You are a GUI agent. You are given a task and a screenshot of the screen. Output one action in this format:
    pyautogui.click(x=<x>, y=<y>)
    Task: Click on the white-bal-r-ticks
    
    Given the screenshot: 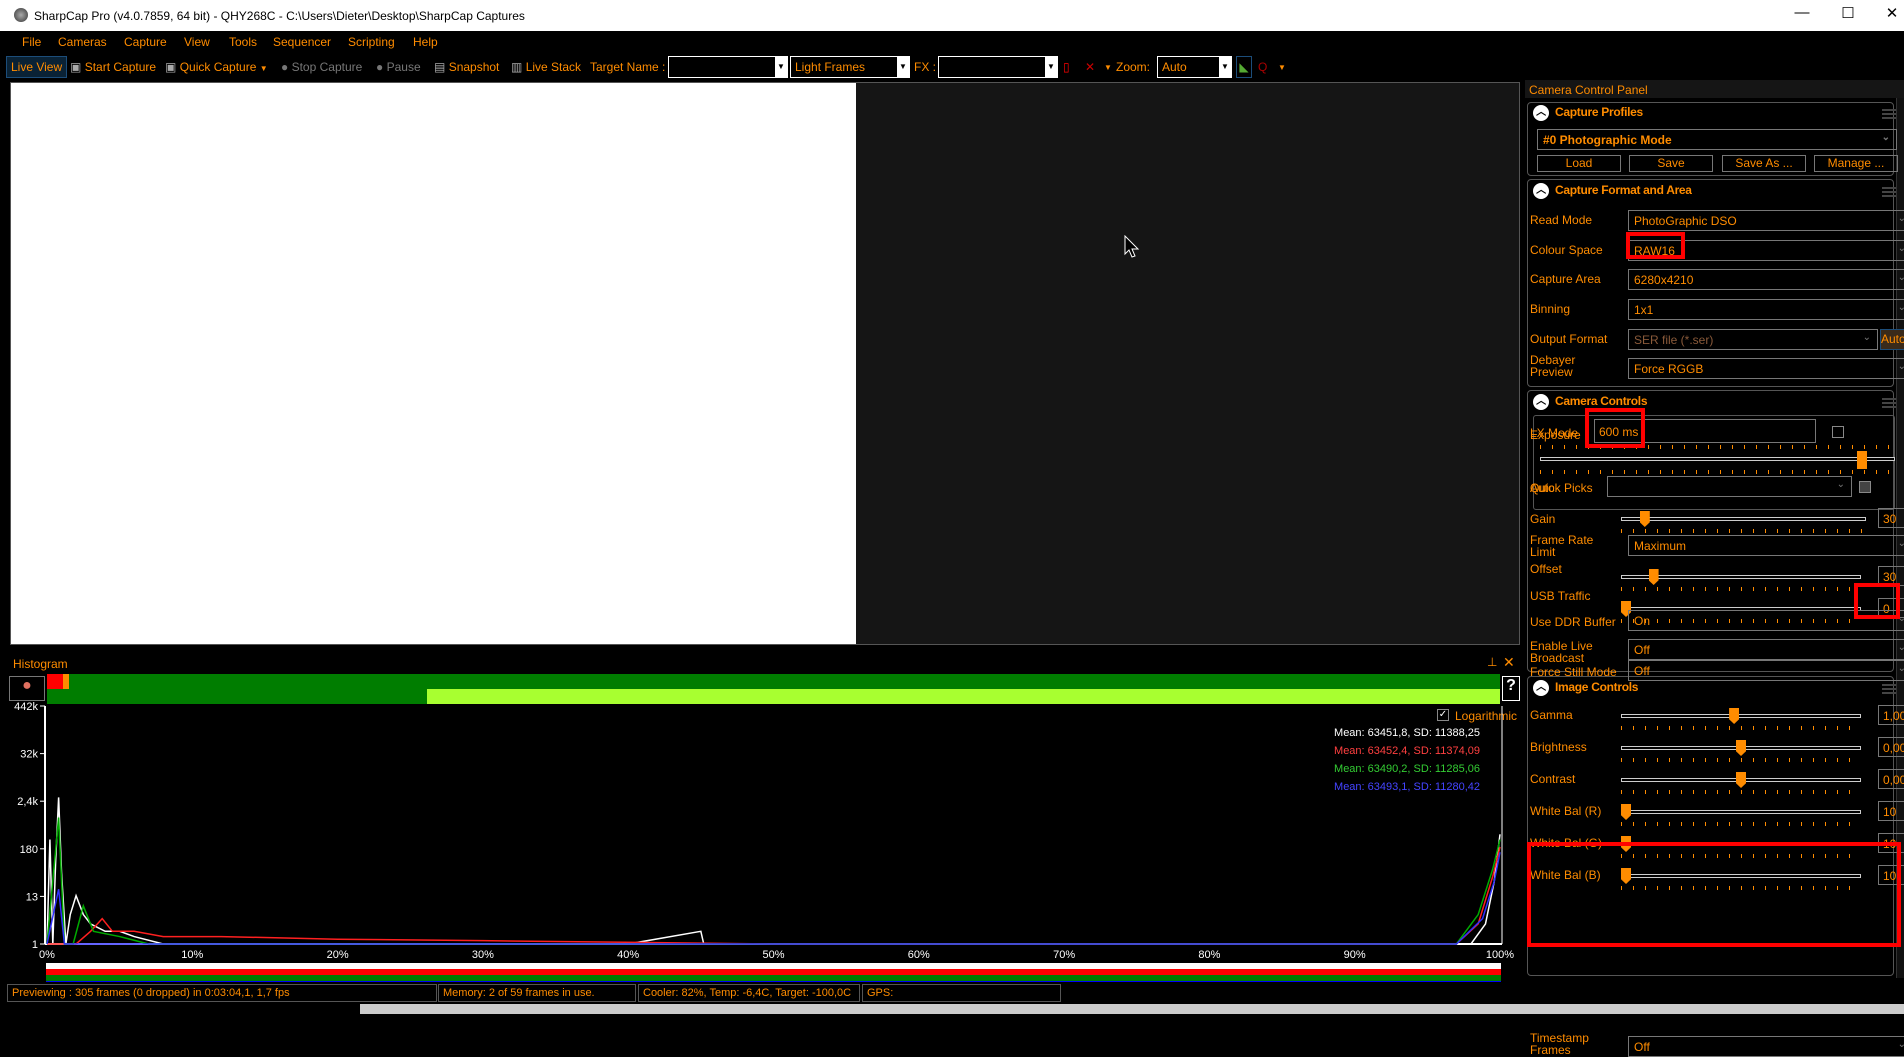 What is the action you would take?
    pyautogui.click(x=1741, y=824)
    